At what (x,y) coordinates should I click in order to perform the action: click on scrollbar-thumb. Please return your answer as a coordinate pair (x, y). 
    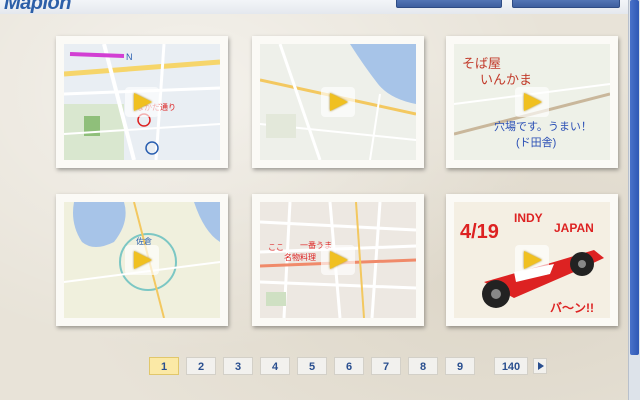
    Looking at the image, I should click on (634, 177).